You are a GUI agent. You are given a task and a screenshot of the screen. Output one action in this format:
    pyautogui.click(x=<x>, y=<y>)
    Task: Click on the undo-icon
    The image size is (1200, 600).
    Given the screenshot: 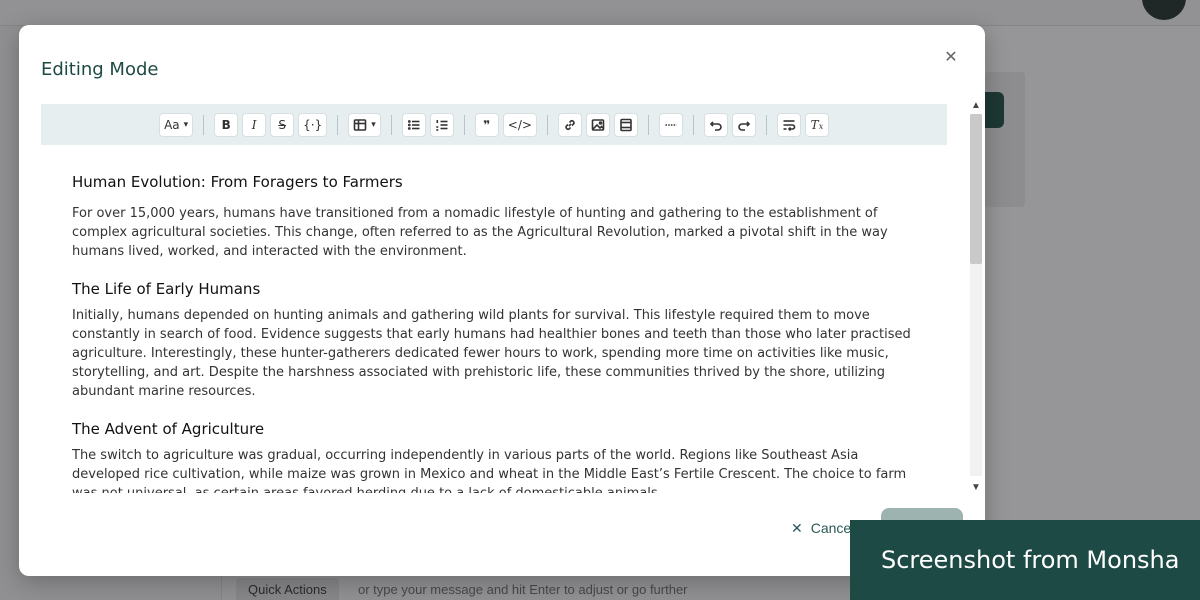 What is the action you would take?
    pyautogui.click(x=715, y=124)
    